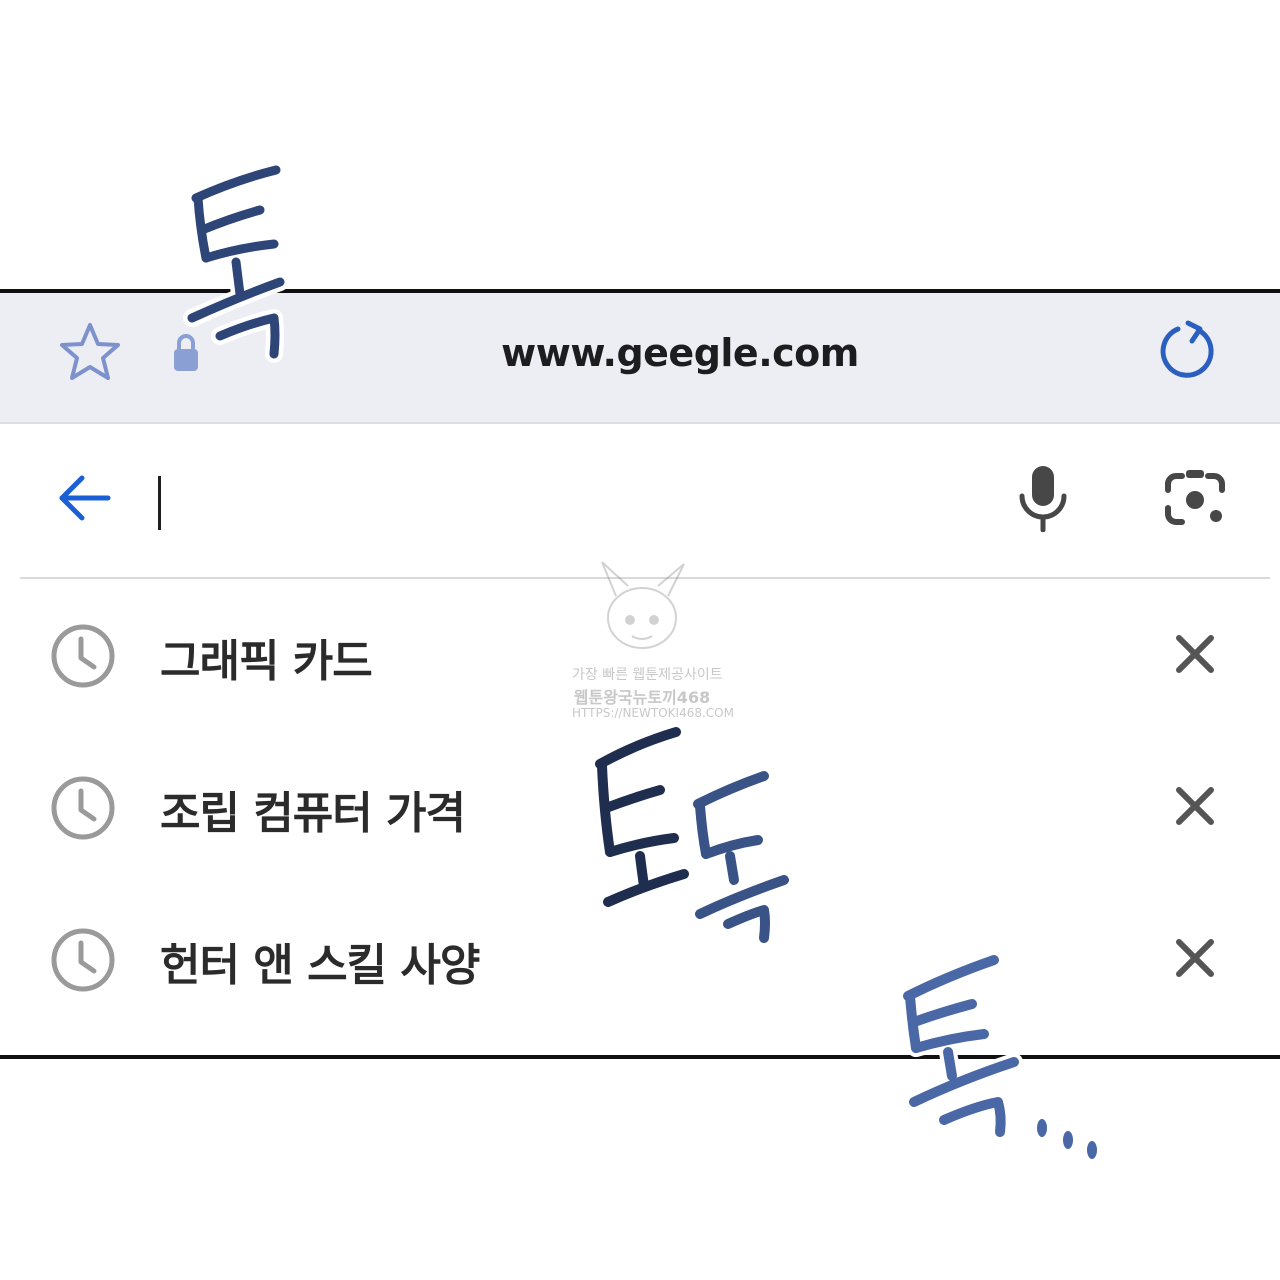  I want to click on sound-effect-tap-tap, so click(692, 835).